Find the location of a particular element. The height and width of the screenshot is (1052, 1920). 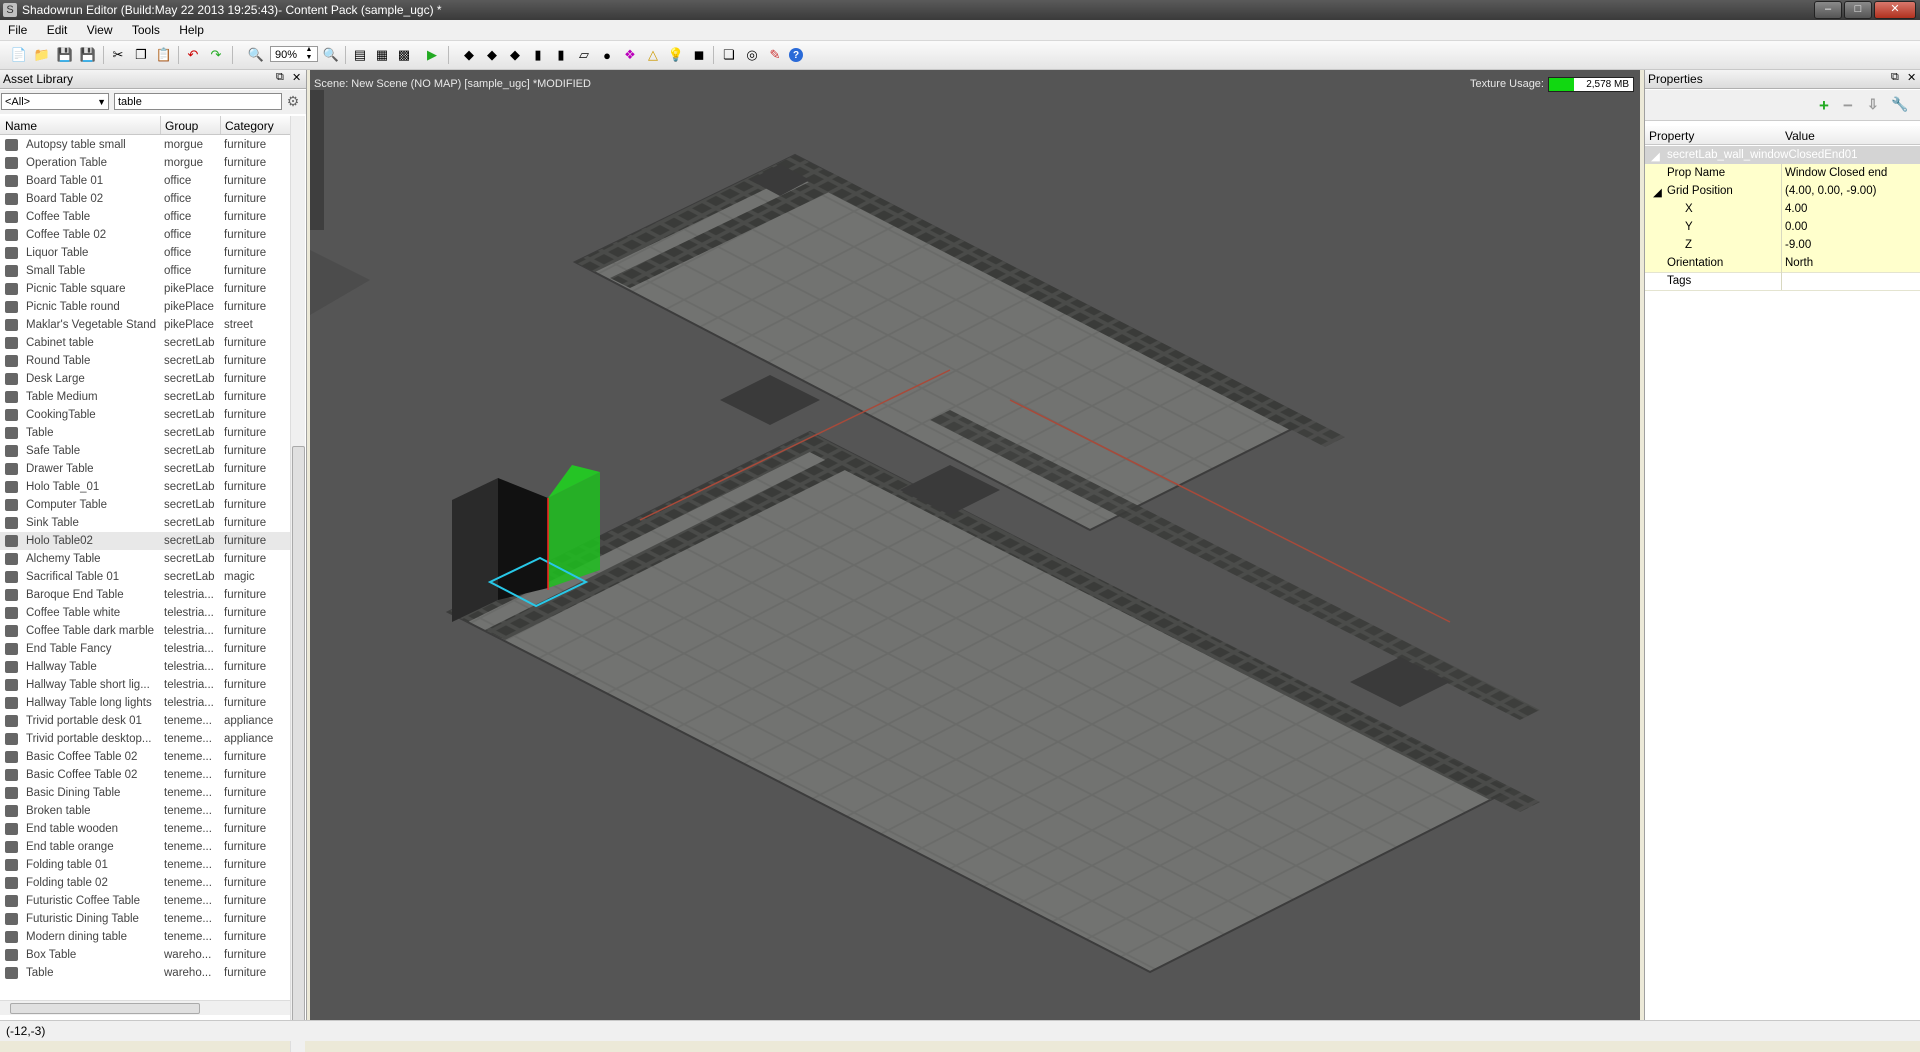

asset-row: Baroque End Table telestria... furniture is located at coordinates (145, 595).